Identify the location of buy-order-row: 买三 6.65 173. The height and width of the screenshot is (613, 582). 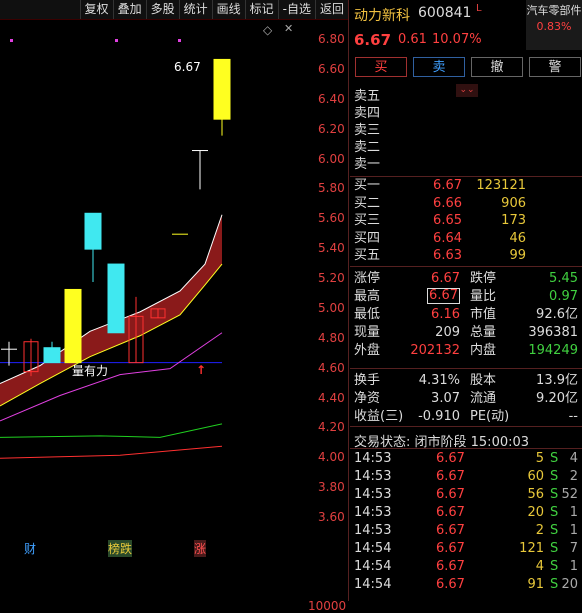
(466, 220).